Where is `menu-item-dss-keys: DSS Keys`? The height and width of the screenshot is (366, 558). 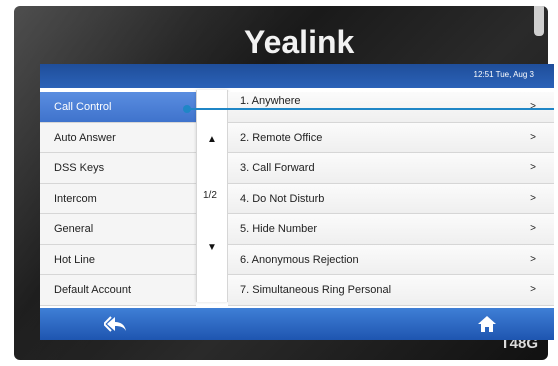 menu-item-dss-keys: DSS Keys is located at coordinates (118, 168).